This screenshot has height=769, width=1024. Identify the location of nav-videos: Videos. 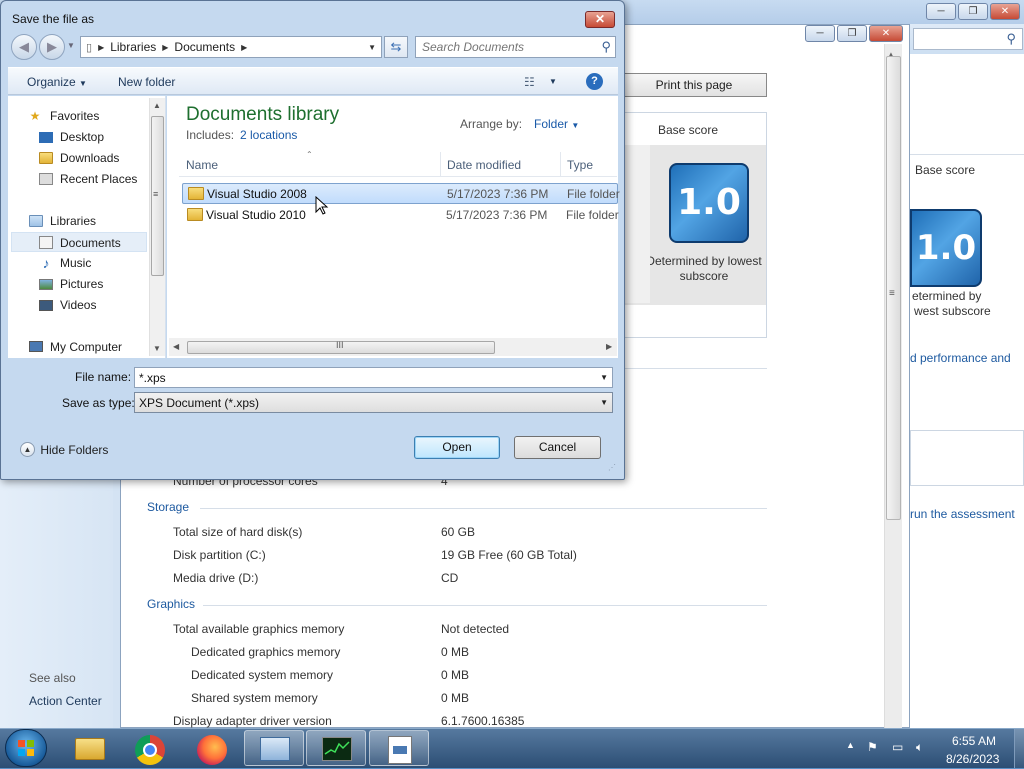
(78, 305).